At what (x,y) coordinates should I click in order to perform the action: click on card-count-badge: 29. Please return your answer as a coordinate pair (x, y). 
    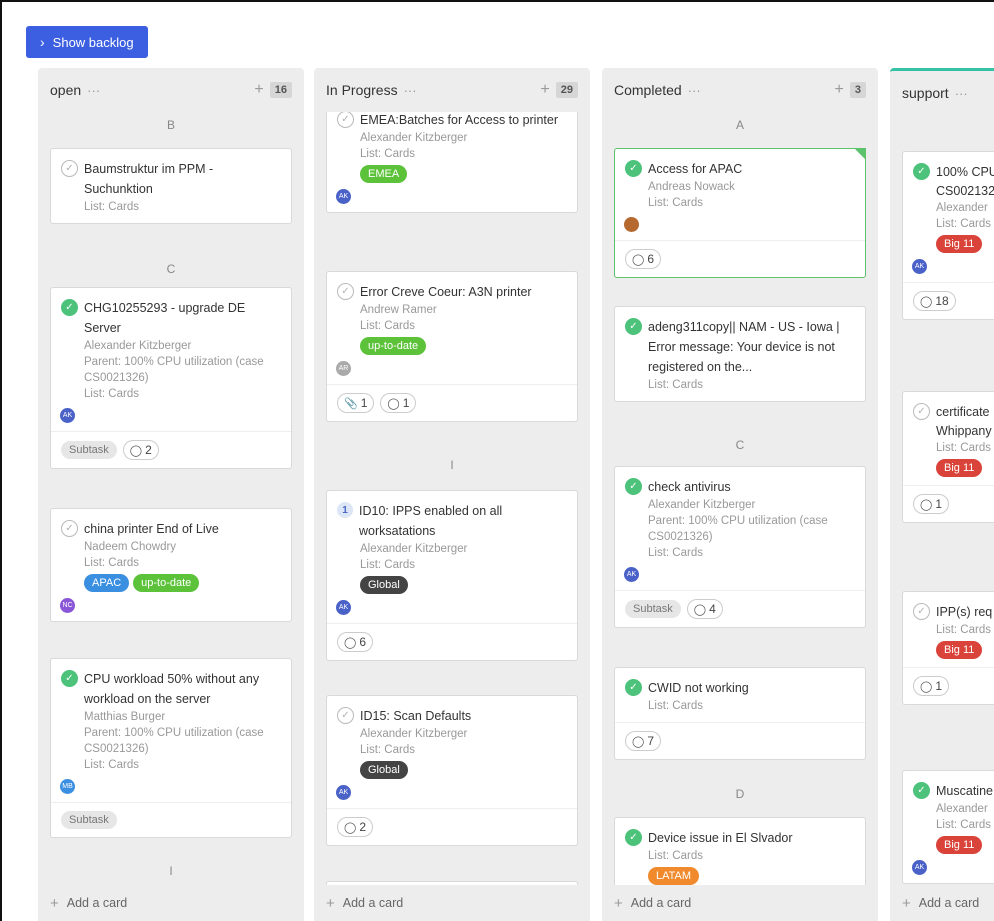
    Looking at the image, I should click on (566, 90).